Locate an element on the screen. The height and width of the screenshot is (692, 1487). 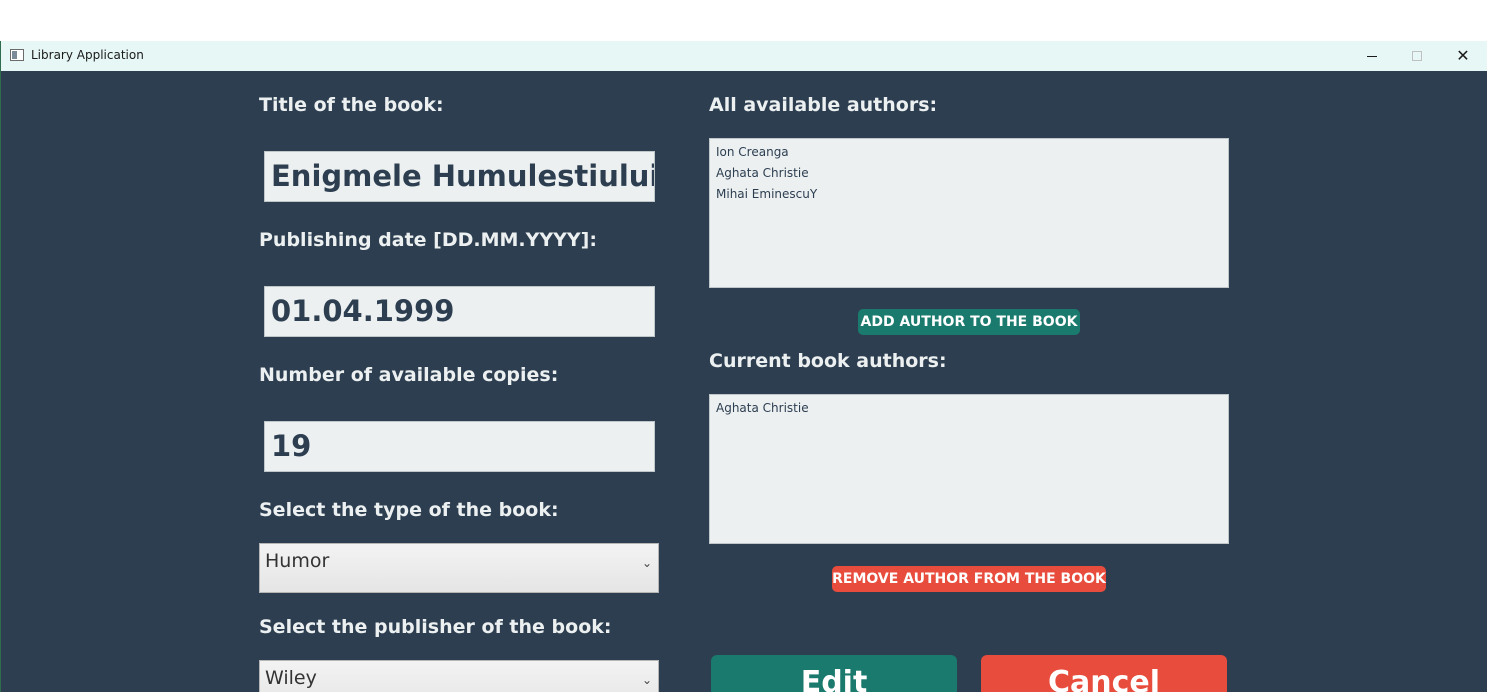
app-window-icon is located at coordinates (17, 55).